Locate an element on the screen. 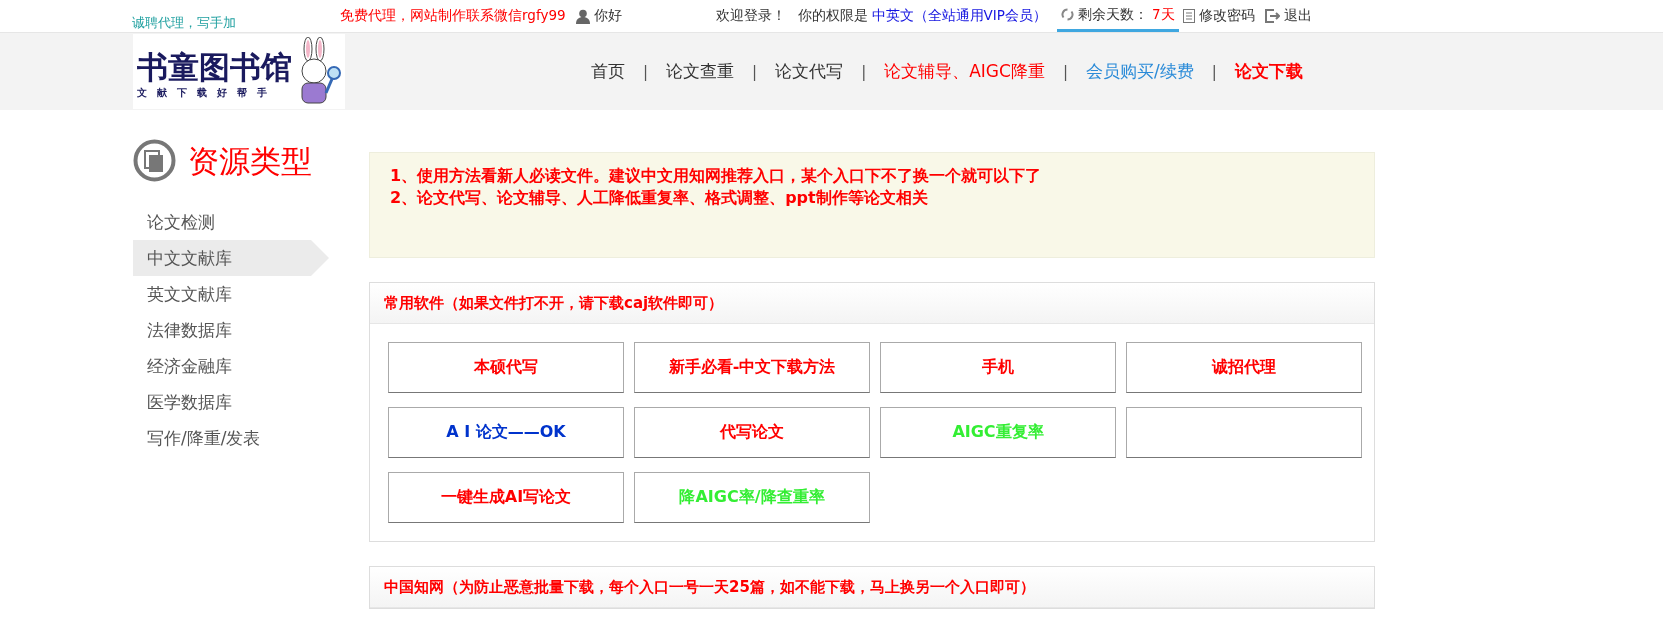 This screenshot has height=629, width=1663. days-value: 7天 is located at coordinates (1163, 14).